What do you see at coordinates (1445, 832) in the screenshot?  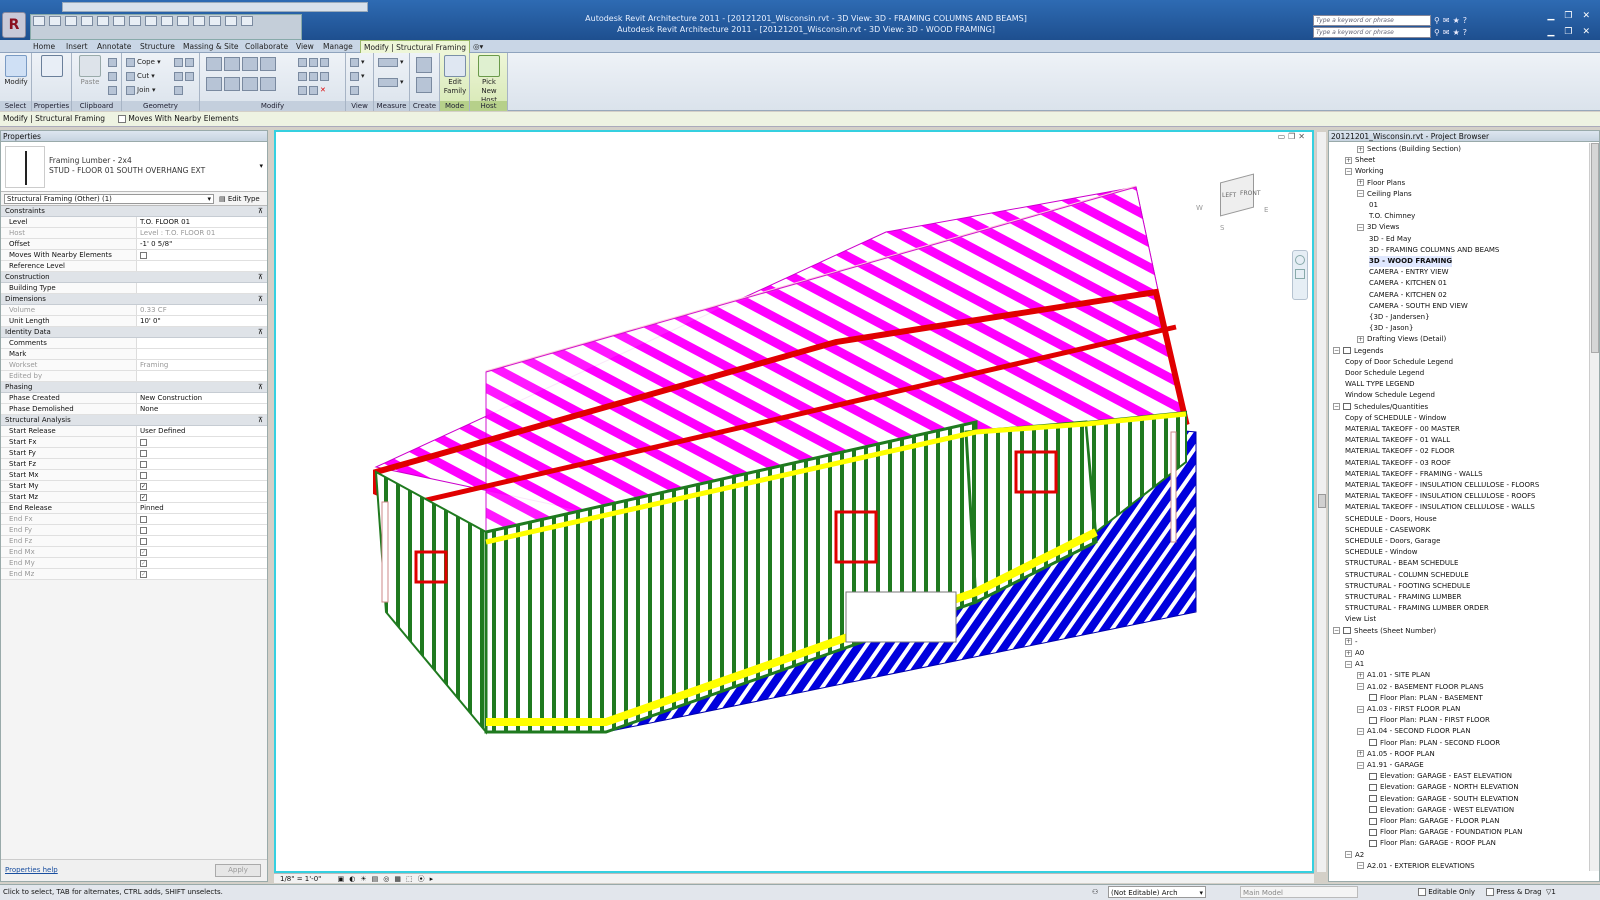 I see `browser-item: Floor Plan: GARAGE - FOUNDATION PLAN` at bounding box center [1445, 832].